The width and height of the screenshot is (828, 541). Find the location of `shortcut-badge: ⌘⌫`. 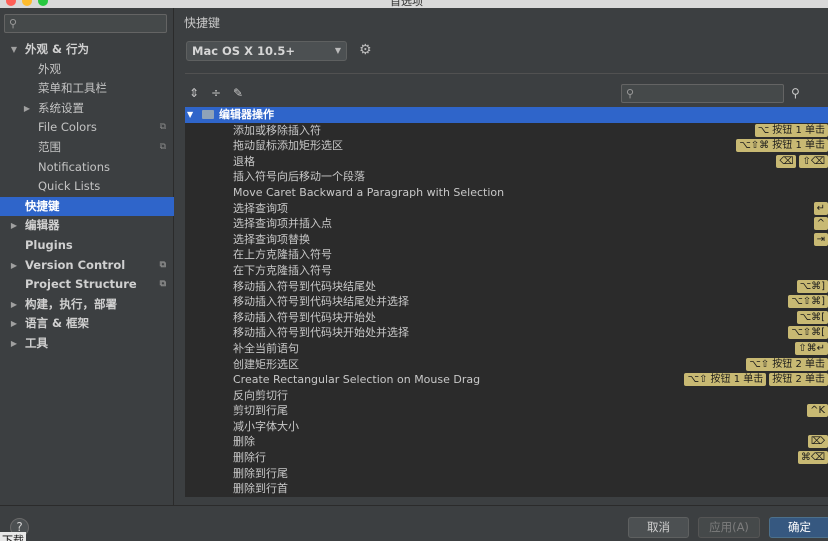

shortcut-badge: ⌘⌫ is located at coordinates (812, 458).